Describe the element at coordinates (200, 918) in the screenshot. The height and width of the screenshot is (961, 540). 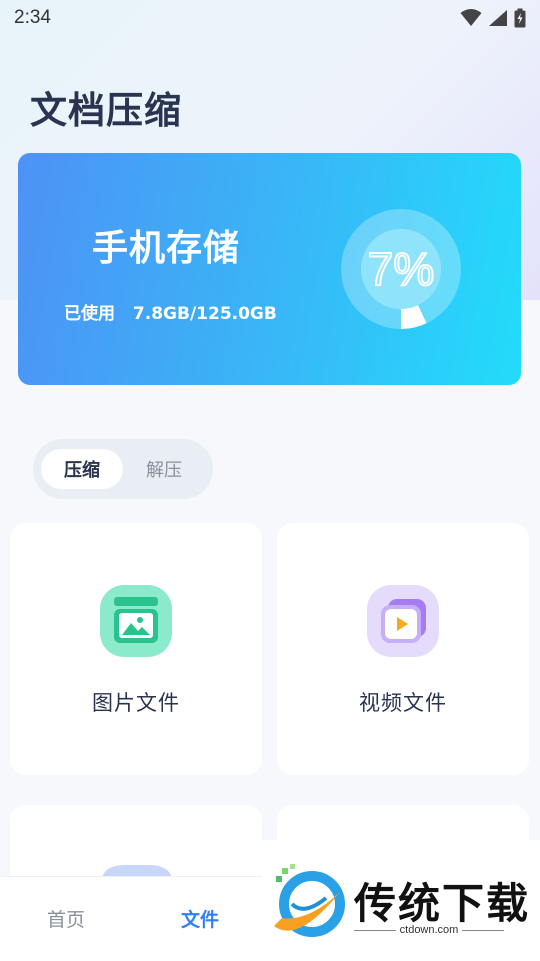
I see `nav-files: 文件` at that location.